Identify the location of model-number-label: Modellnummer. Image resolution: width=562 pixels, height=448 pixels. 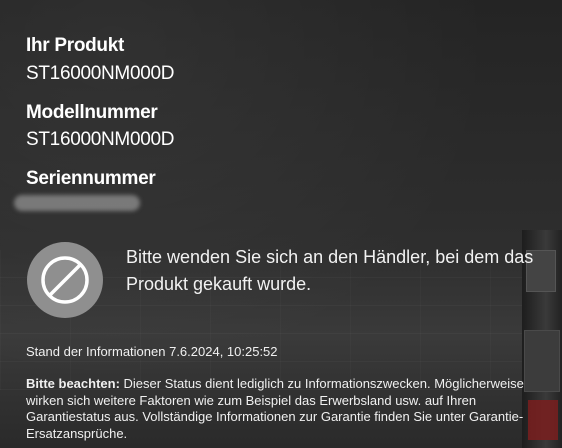
(92, 112).